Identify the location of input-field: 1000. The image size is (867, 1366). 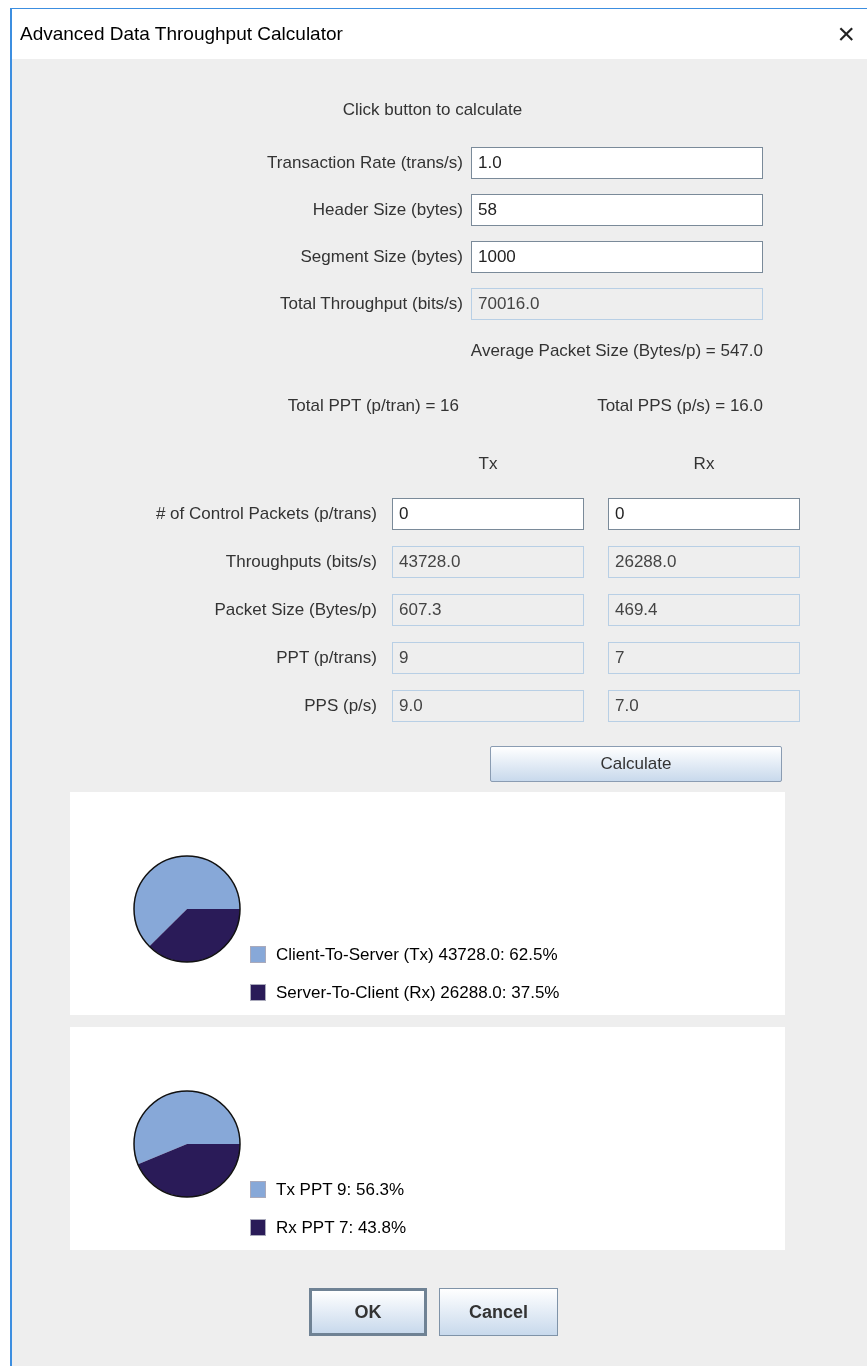
(617, 256).